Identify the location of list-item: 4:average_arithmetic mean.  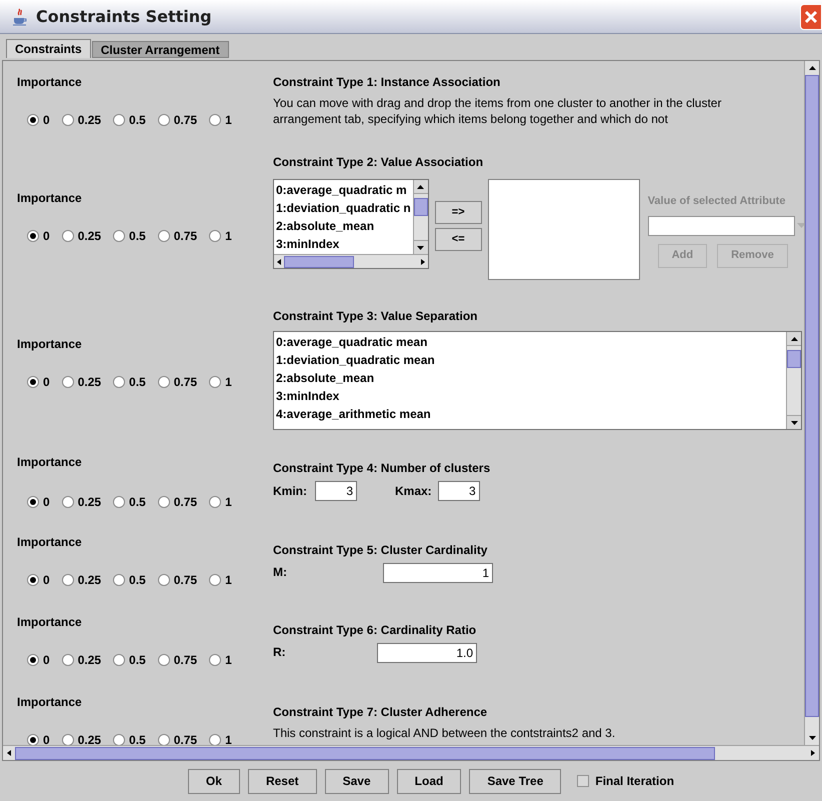
(530, 414).